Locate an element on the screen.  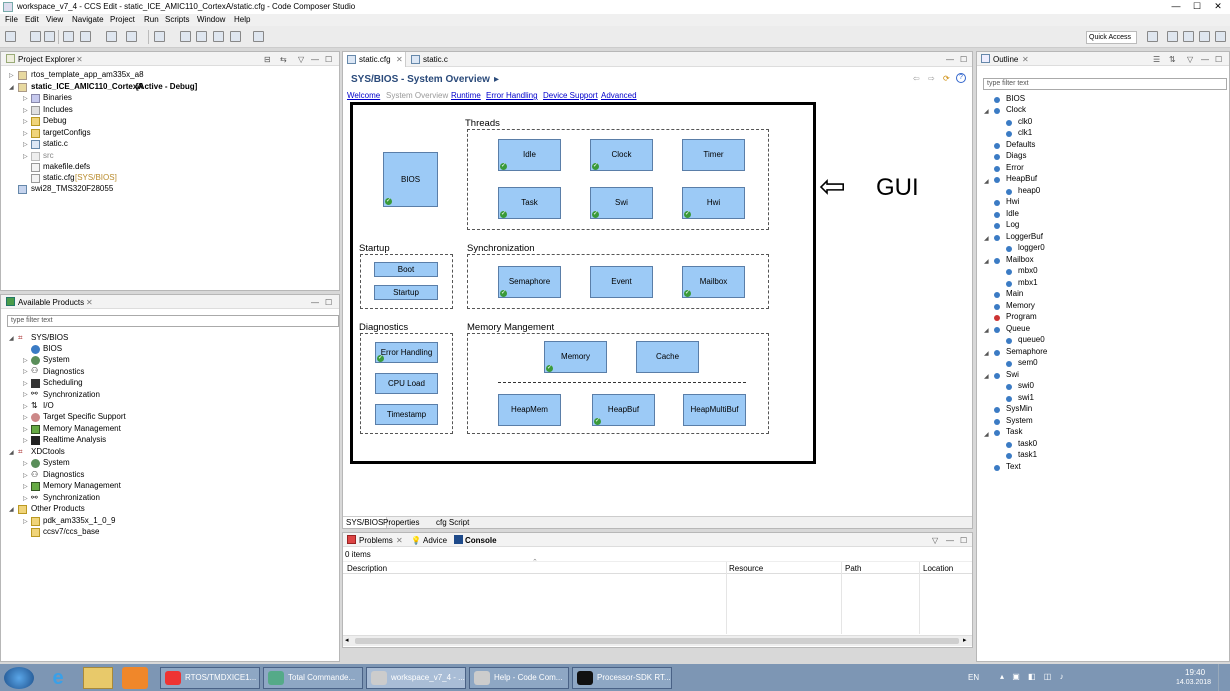
outline-item: Clock is located at coordinates (1016, 109).